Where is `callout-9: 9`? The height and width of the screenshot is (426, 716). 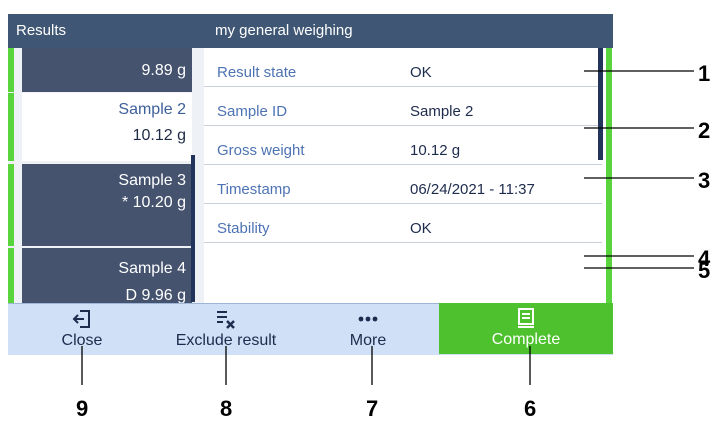 callout-9: 9 is located at coordinates (82, 408).